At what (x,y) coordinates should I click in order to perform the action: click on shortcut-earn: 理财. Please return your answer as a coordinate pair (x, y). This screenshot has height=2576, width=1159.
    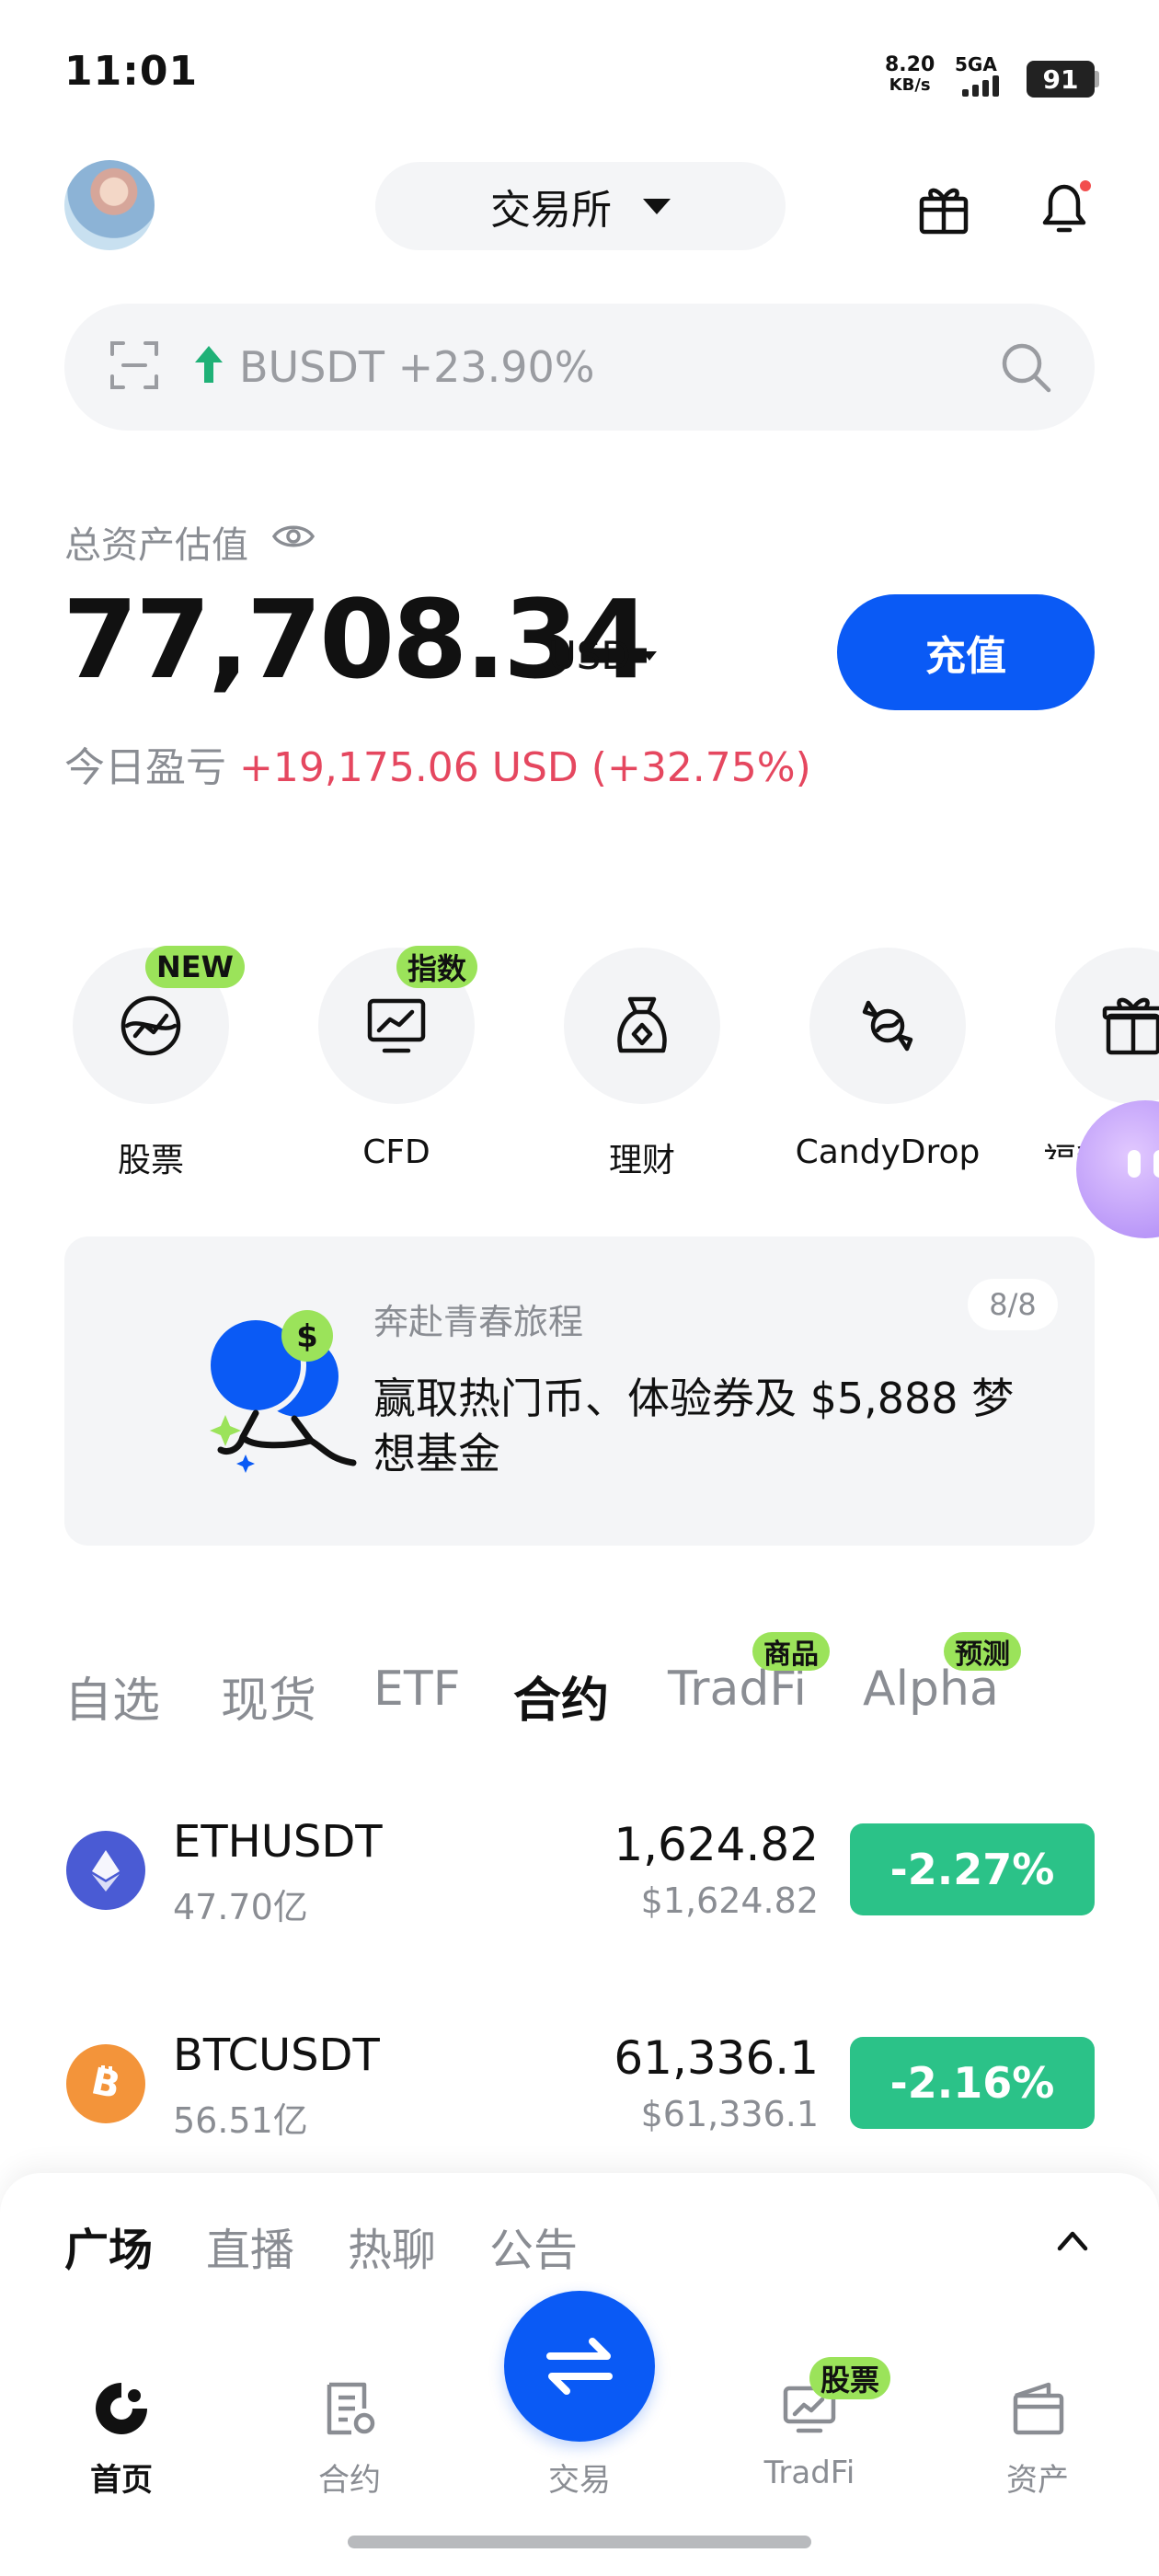
    Looking at the image, I should click on (635, 1063).